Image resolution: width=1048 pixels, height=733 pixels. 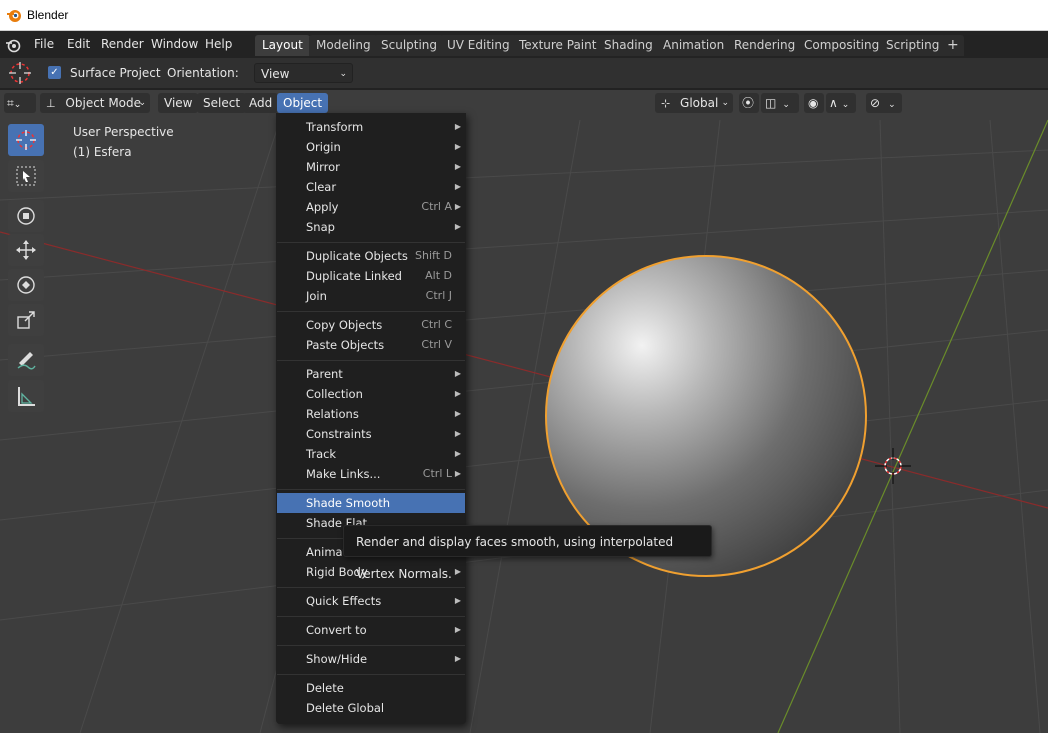 What do you see at coordinates (282, 45) in the screenshot?
I see `tab-layout: Layout` at bounding box center [282, 45].